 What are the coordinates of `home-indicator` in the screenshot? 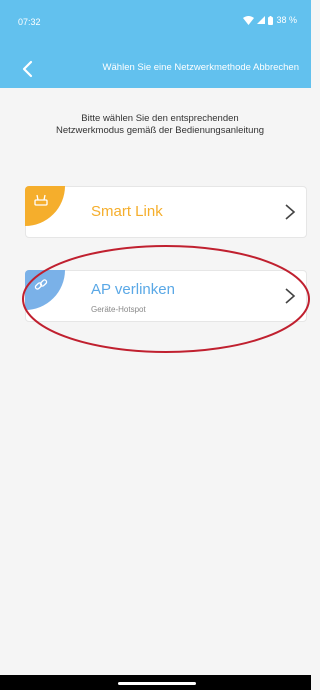 It's located at (157, 683).